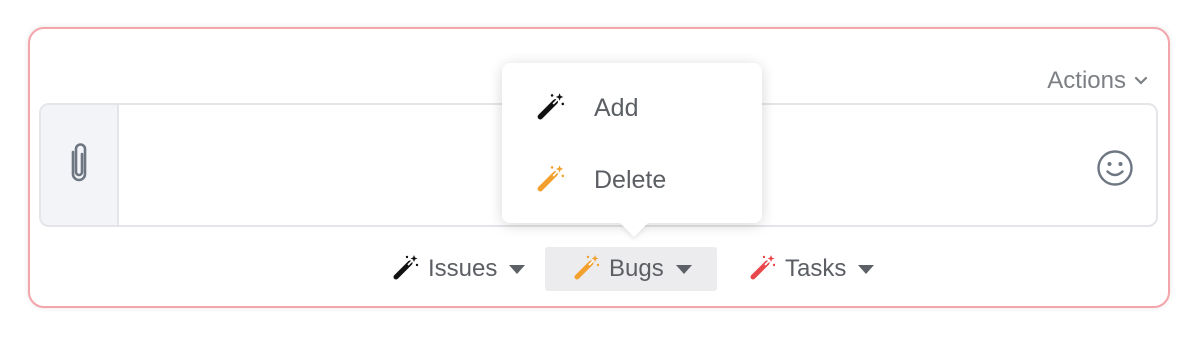 The height and width of the screenshot is (337, 1197). I want to click on bugs-dropdown-button: Bugs, so click(631, 269).